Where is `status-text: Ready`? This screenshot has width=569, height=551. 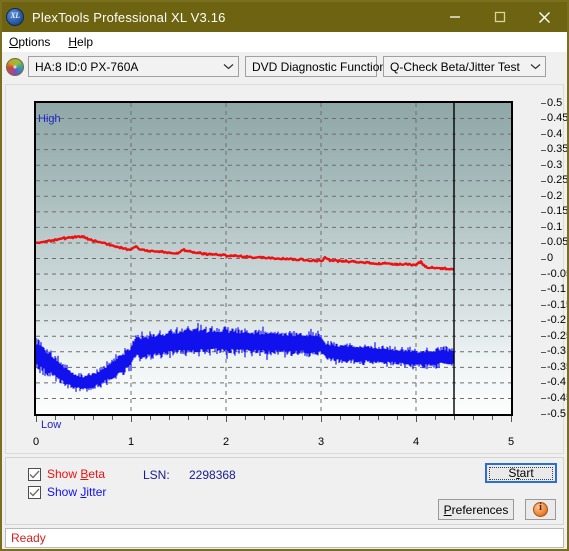 status-text: Ready is located at coordinates (28, 538).